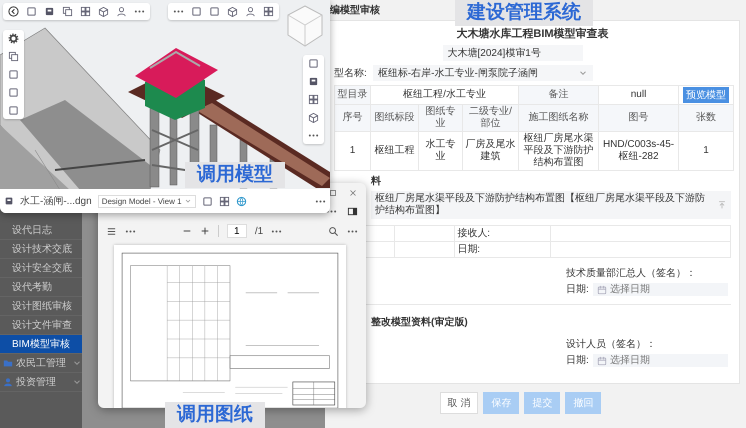 The image size is (746, 428). Describe the element at coordinates (394, 151) in the screenshot. I see `table-cell: 枢纽工程` at that location.